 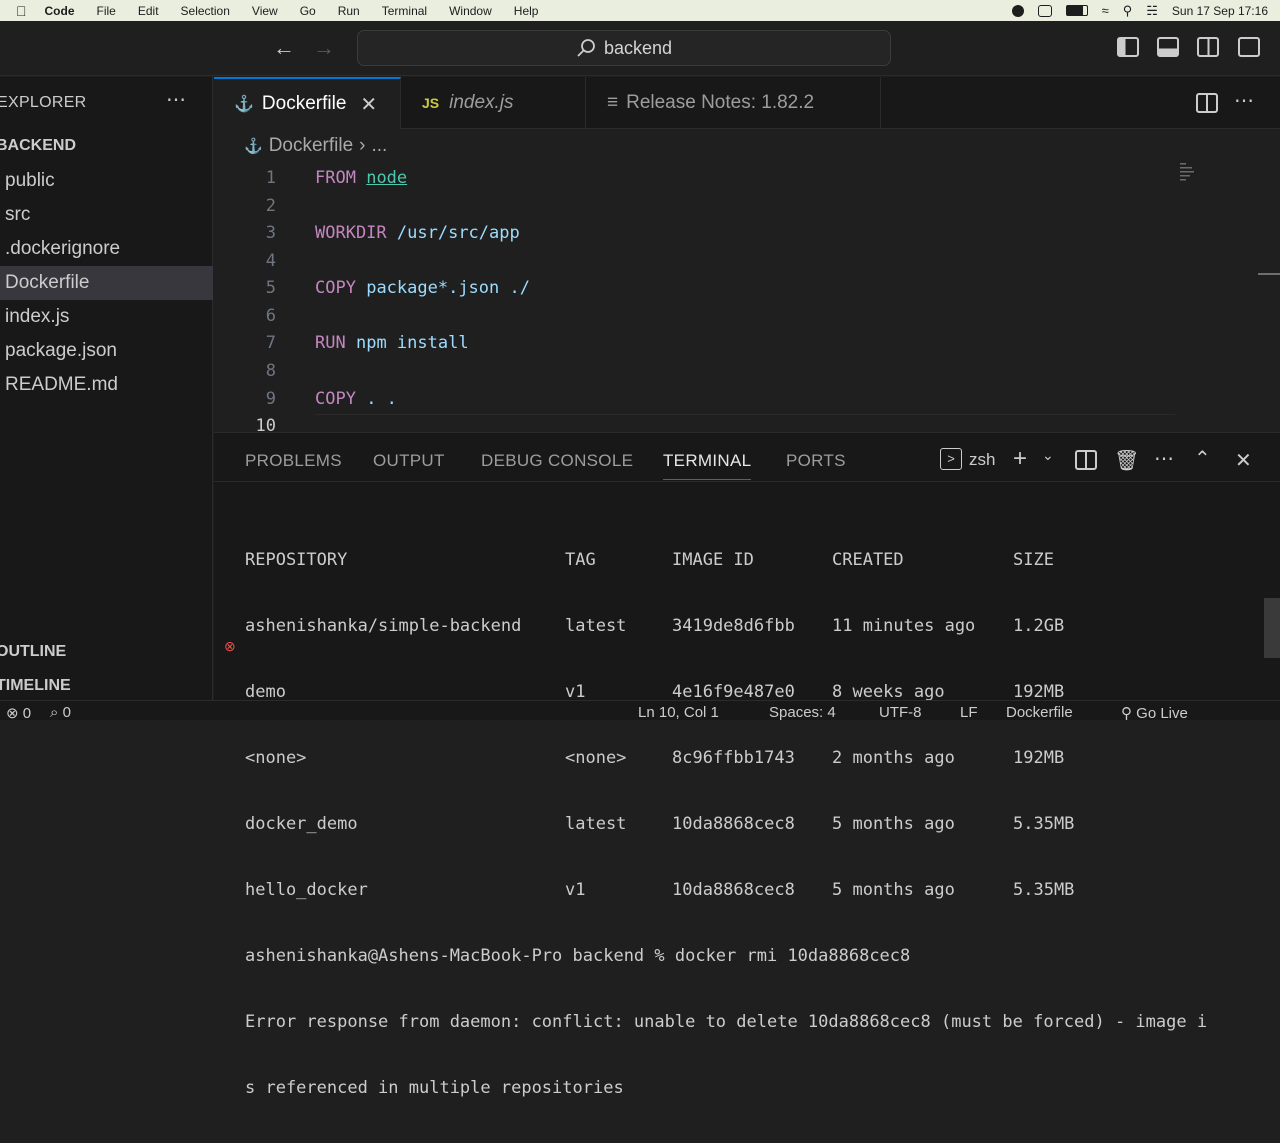 What do you see at coordinates (106, 215) in the screenshot?
I see `tree-item-src: src` at bounding box center [106, 215].